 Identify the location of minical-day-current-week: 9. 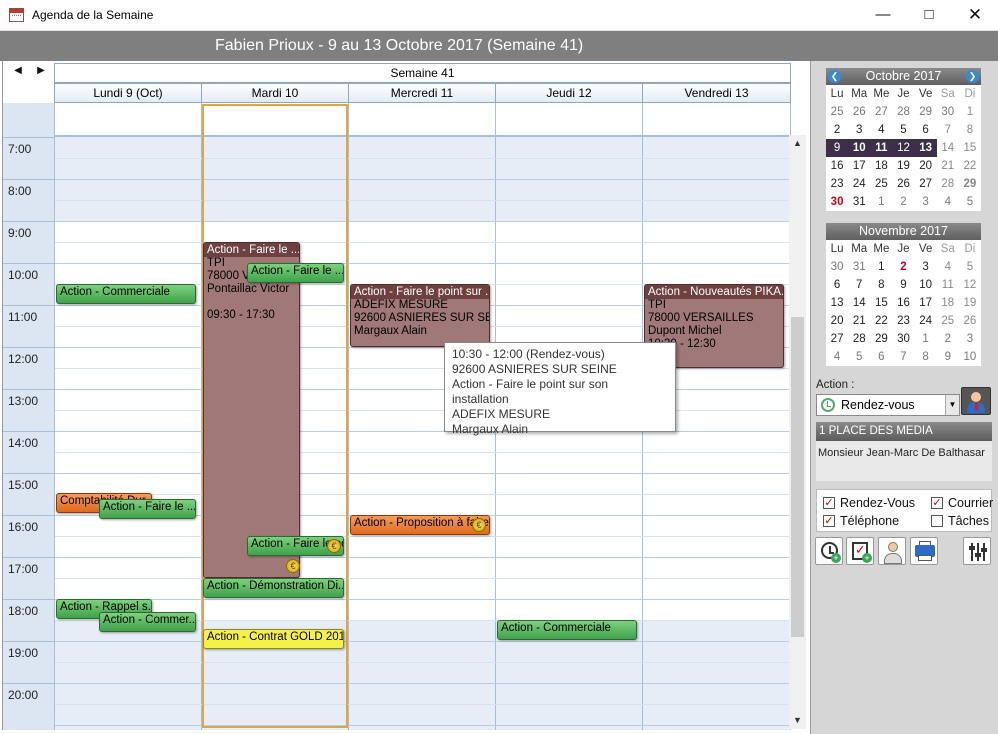
(837, 148).